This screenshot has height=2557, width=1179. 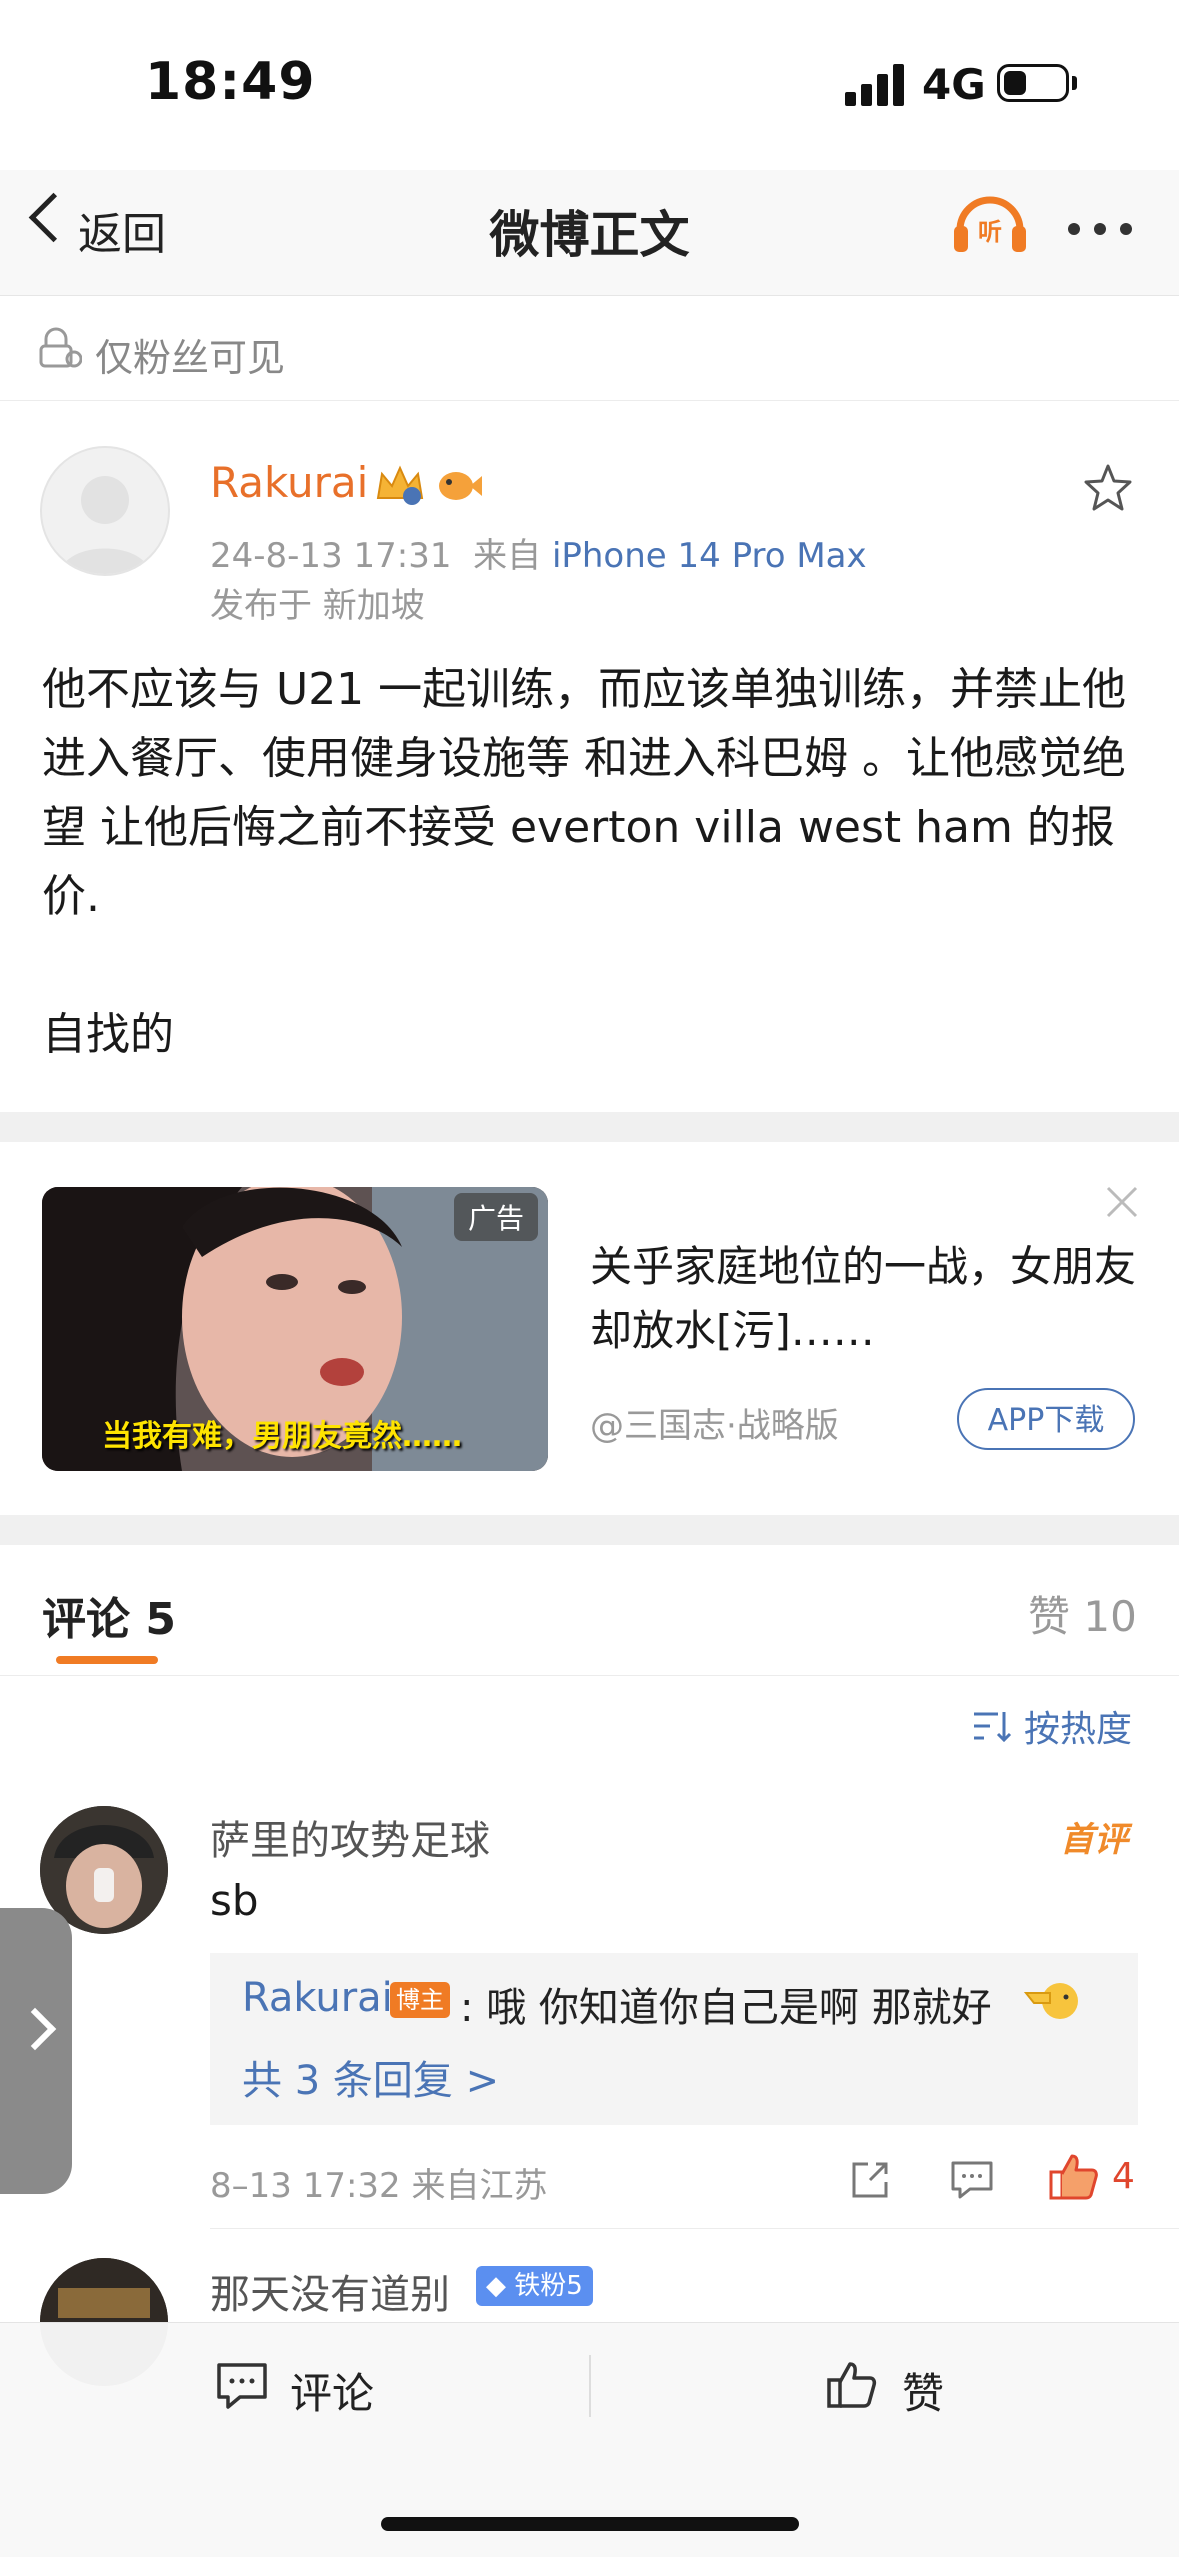 I want to click on comment-meta: 8–13 17:32 来自江苏, so click(x=379, y=2186).